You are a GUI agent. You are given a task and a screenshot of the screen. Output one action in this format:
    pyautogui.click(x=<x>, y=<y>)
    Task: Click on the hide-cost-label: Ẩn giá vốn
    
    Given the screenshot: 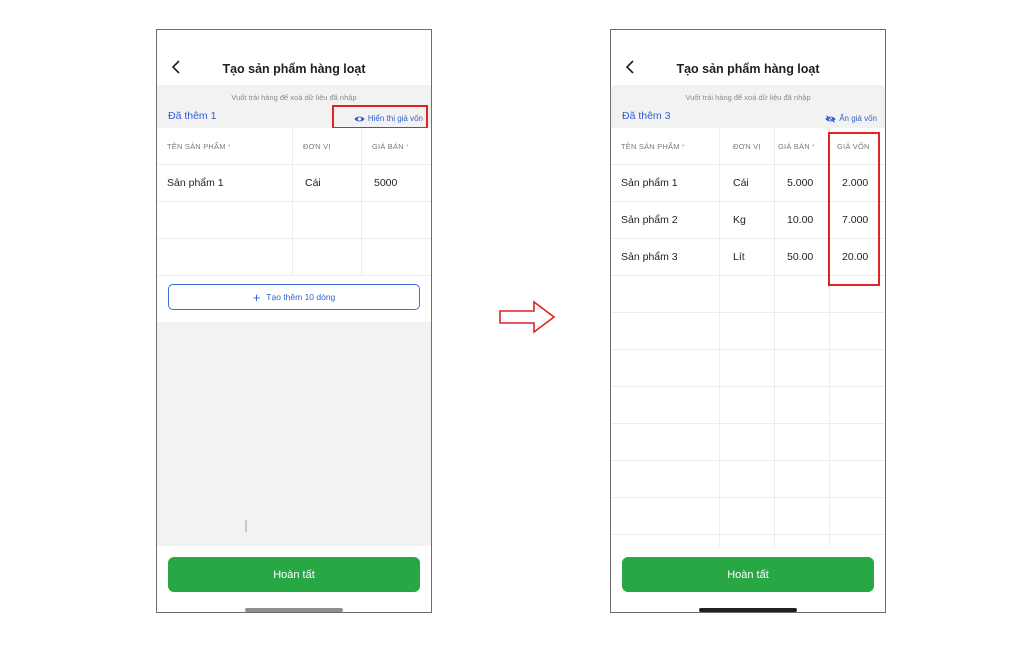 What is the action you would take?
    pyautogui.click(x=858, y=118)
    